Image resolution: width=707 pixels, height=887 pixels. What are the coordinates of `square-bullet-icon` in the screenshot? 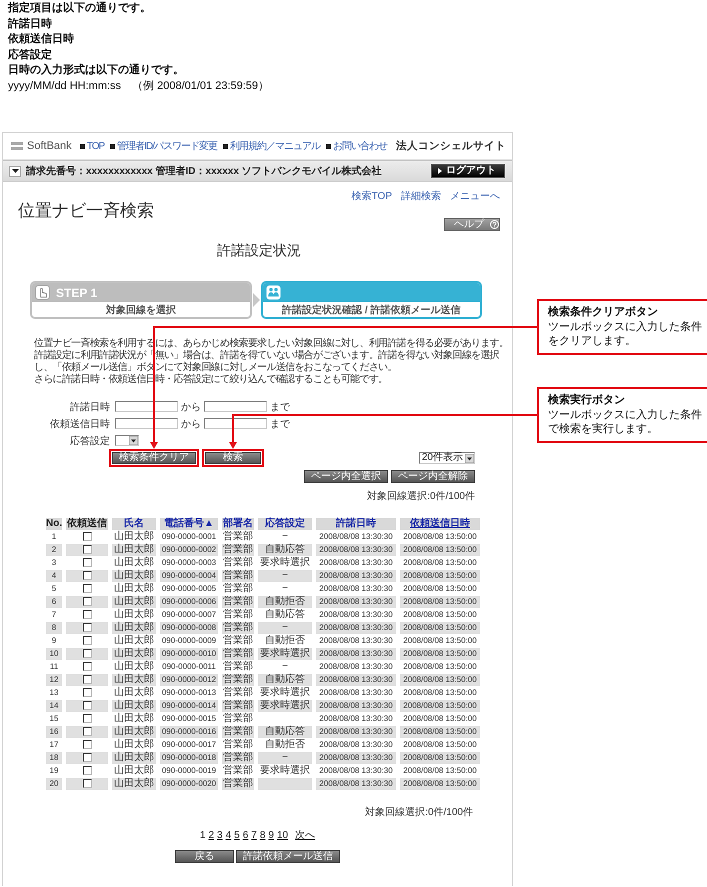 It's located at (113, 146).